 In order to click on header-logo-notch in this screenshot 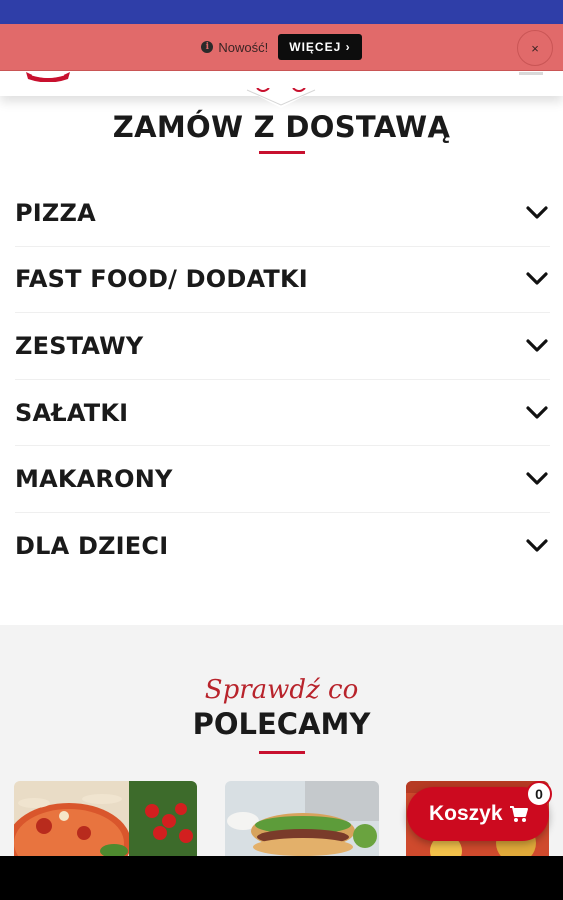, I will do `click(281, 98)`.